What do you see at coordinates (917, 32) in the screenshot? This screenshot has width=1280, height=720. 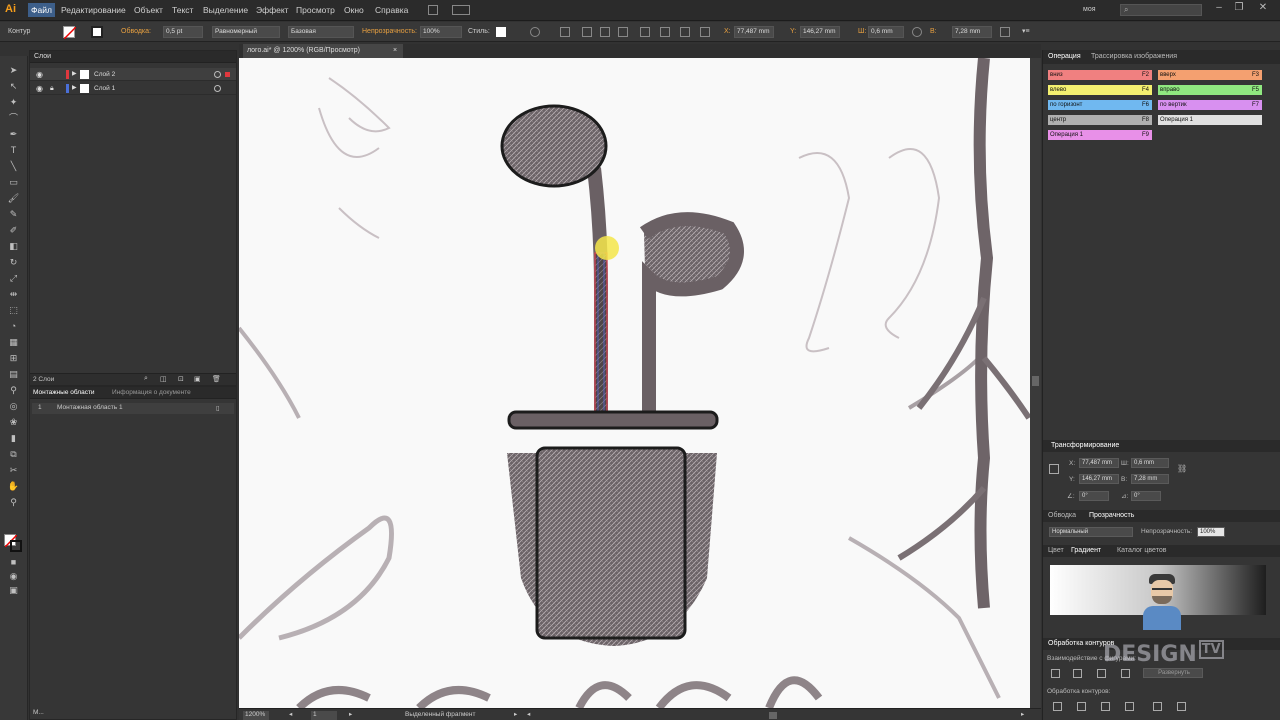 I see `constrain-proportions-icon` at bounding box center [917, 32].